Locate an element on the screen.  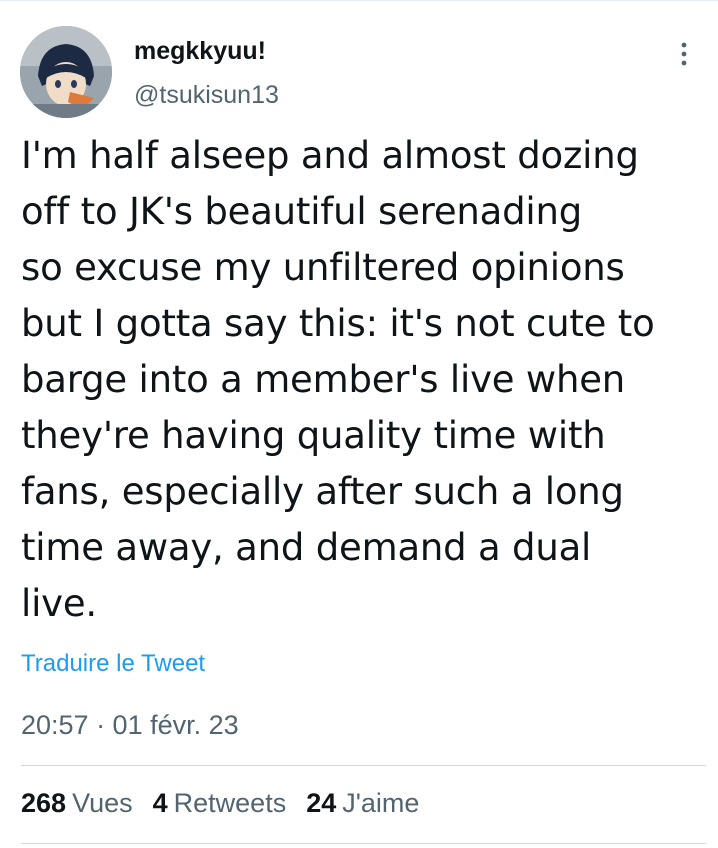
more-vertical-icon is located at coordinates (684, 54).